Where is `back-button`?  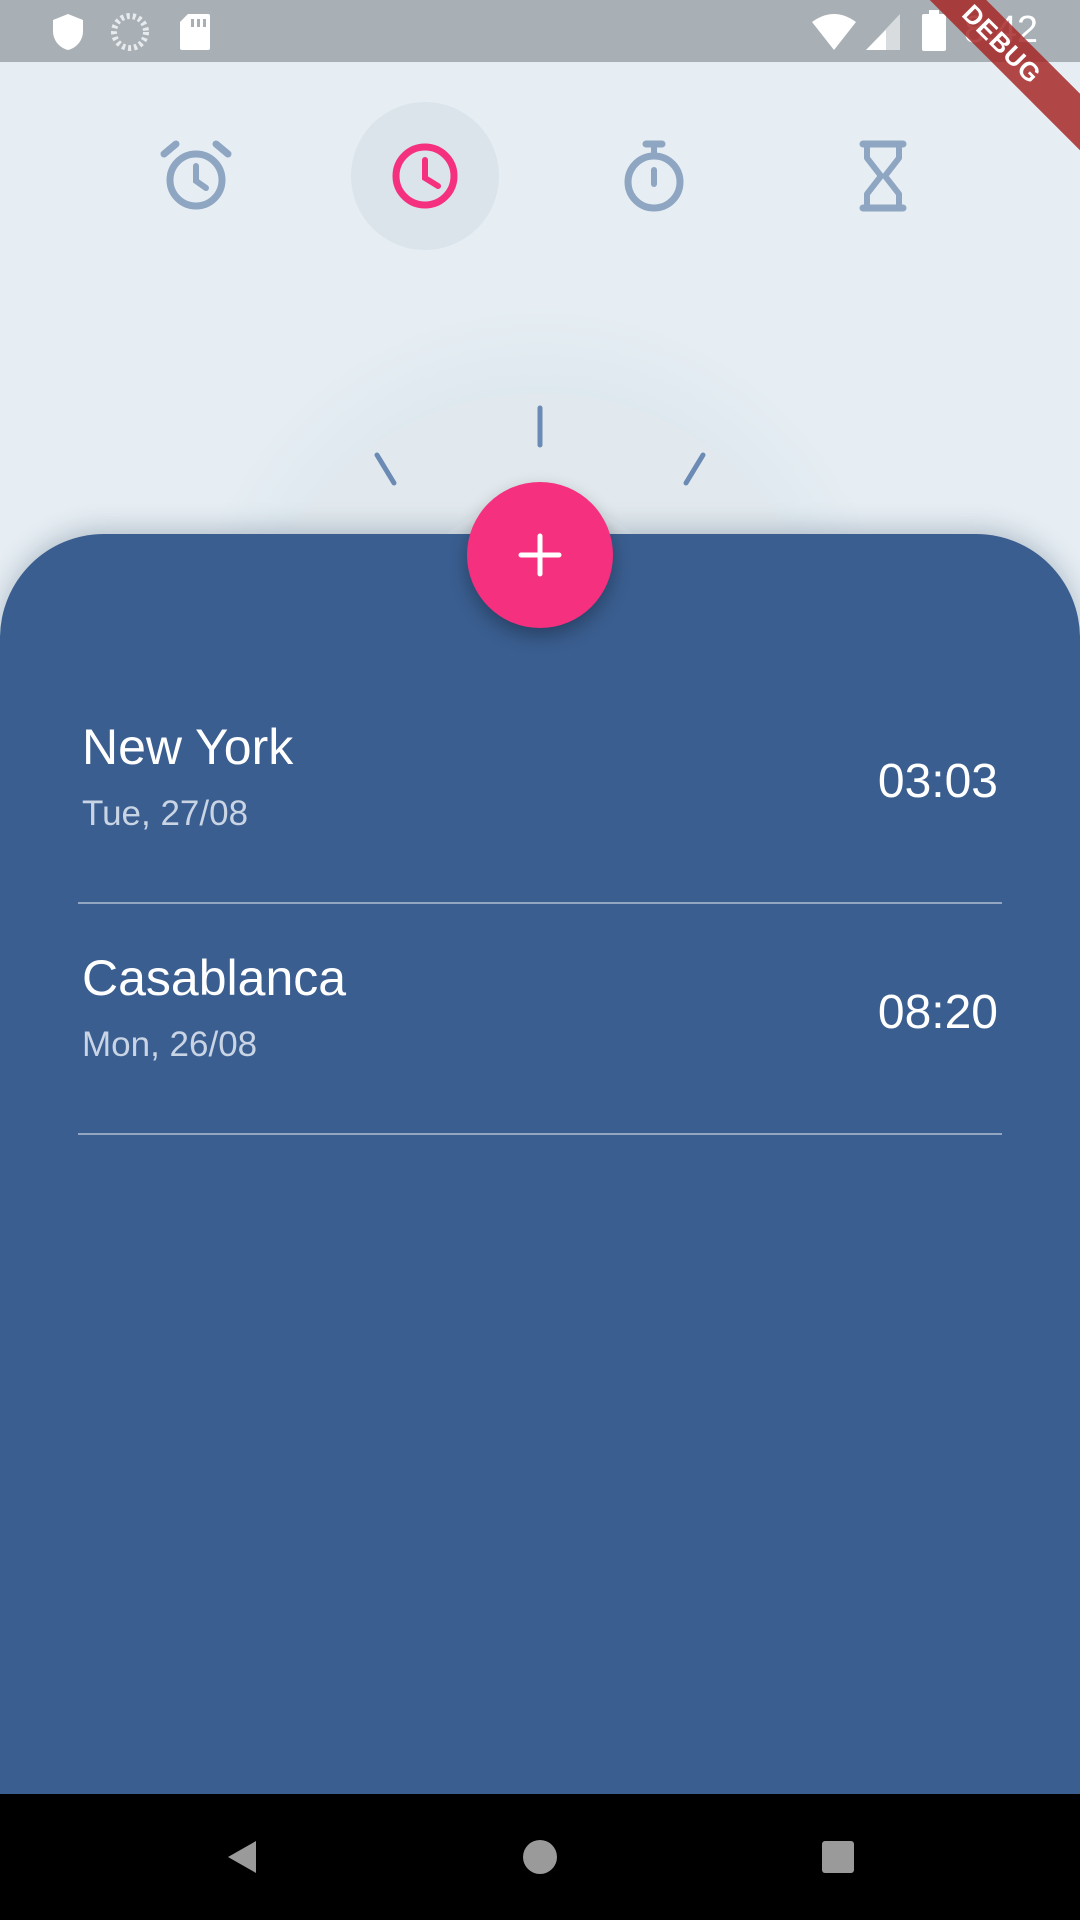 back-button is located at coordinates (242, 1857).